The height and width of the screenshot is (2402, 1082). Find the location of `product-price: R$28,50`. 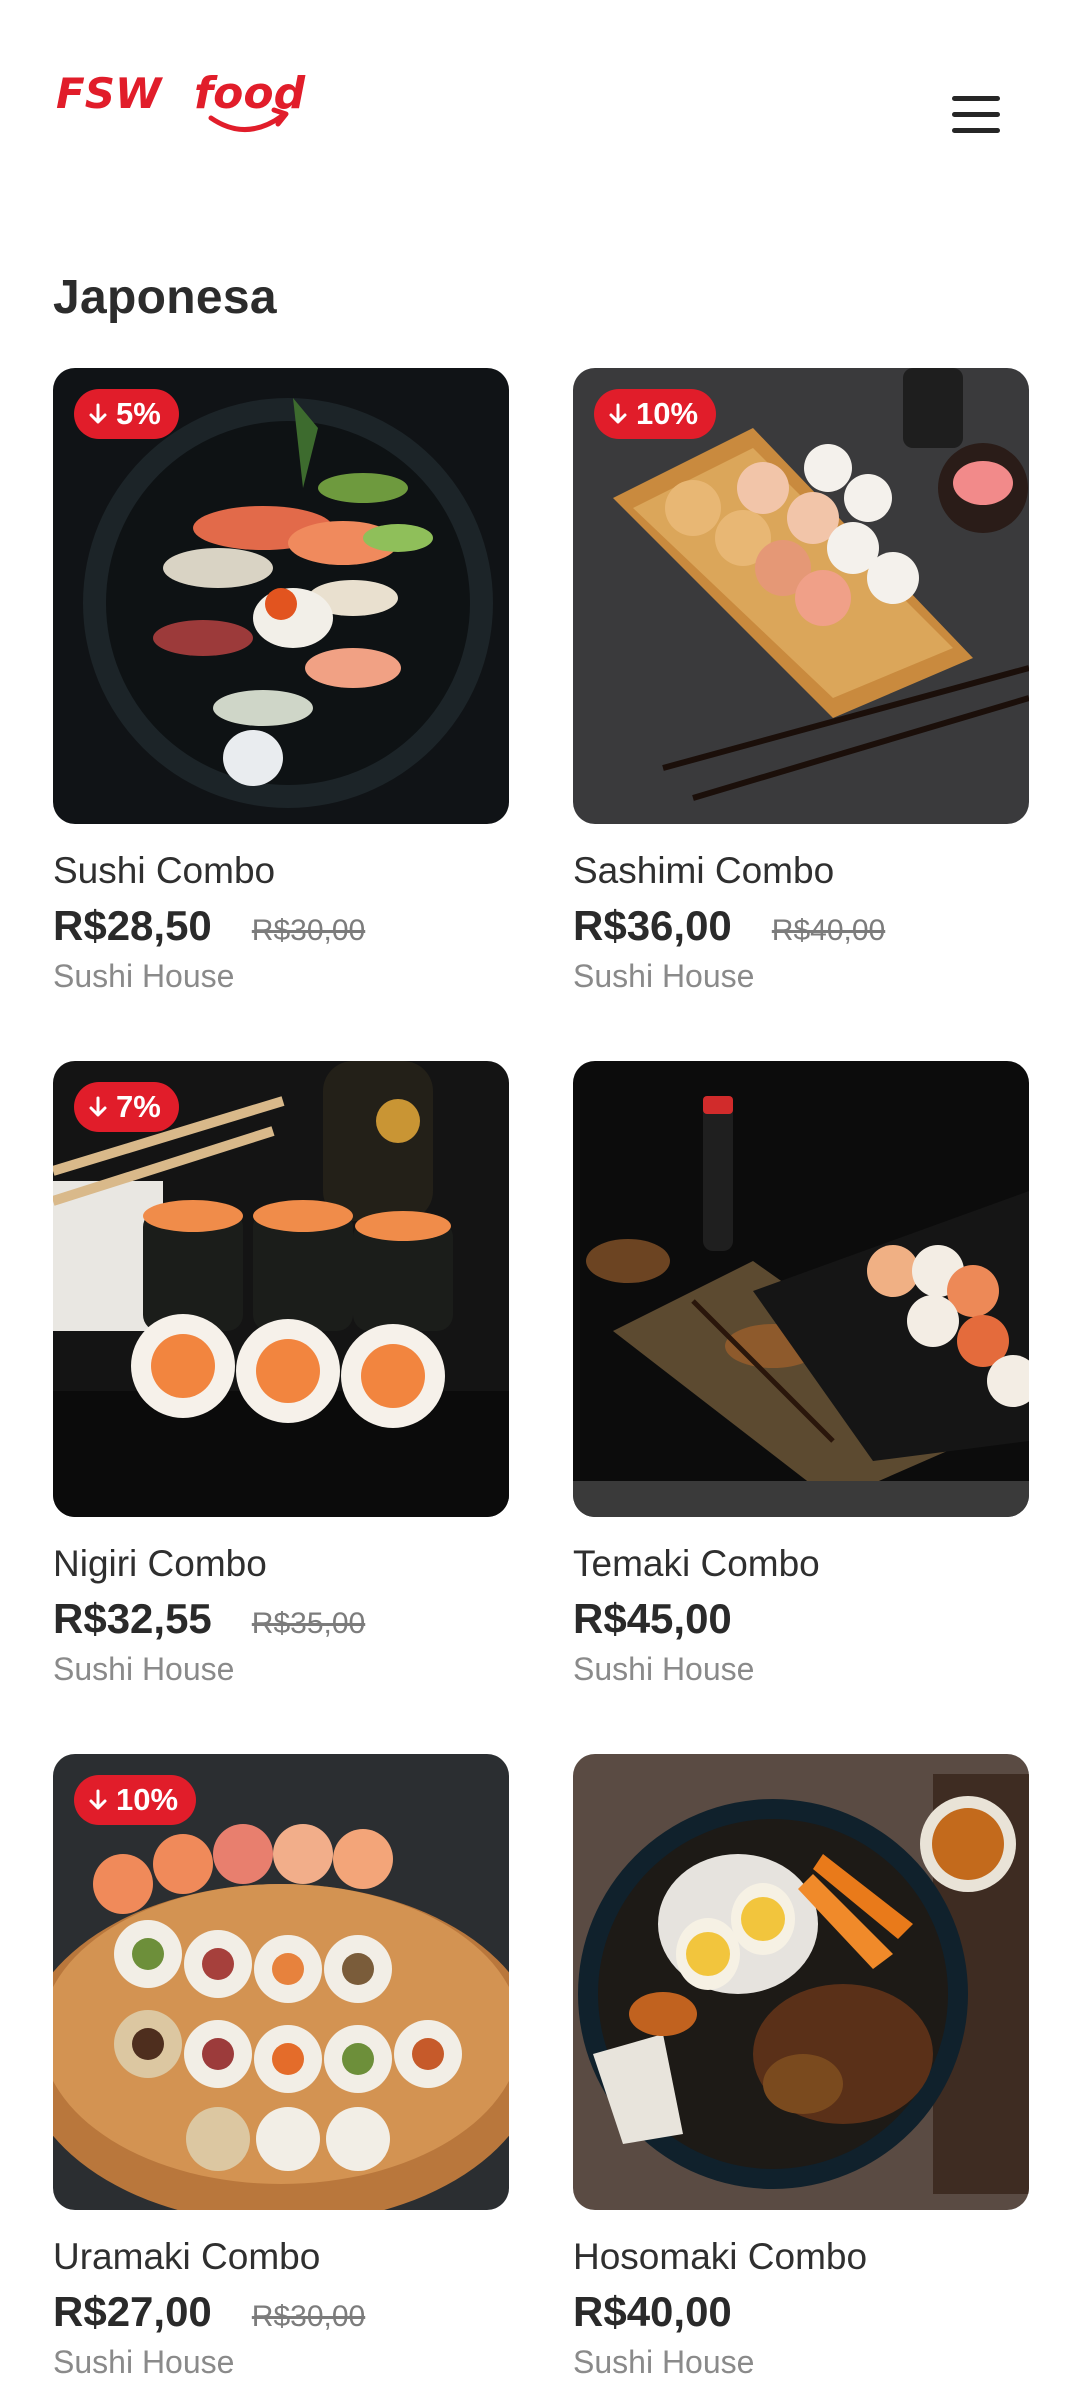

product-price: R$28,50 is located at coordinates (132, 925).